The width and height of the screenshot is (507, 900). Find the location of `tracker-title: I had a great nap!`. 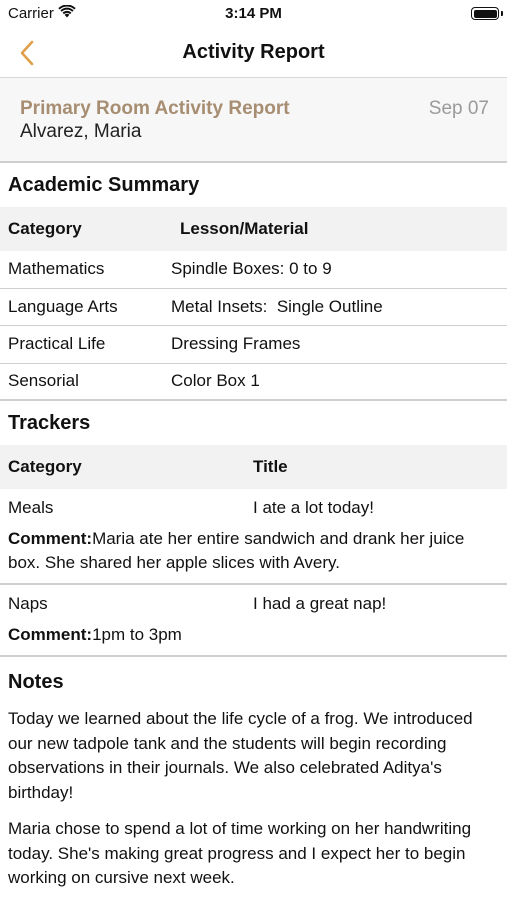

tracker-title: I had a great nap! is located at coordinates (320, 603).